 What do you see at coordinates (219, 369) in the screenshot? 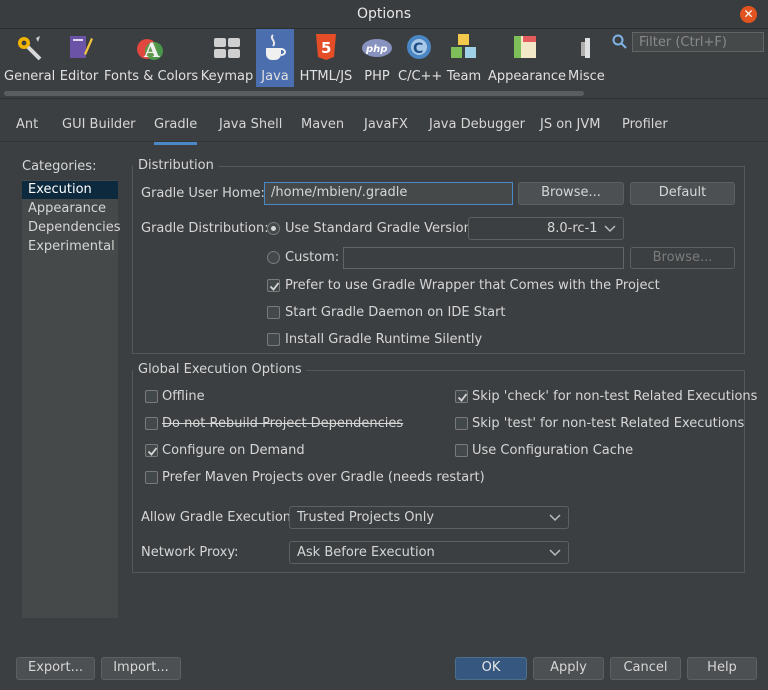
I see `global-execution-legend: Global Execution Options` at bounding box center [219, 369].